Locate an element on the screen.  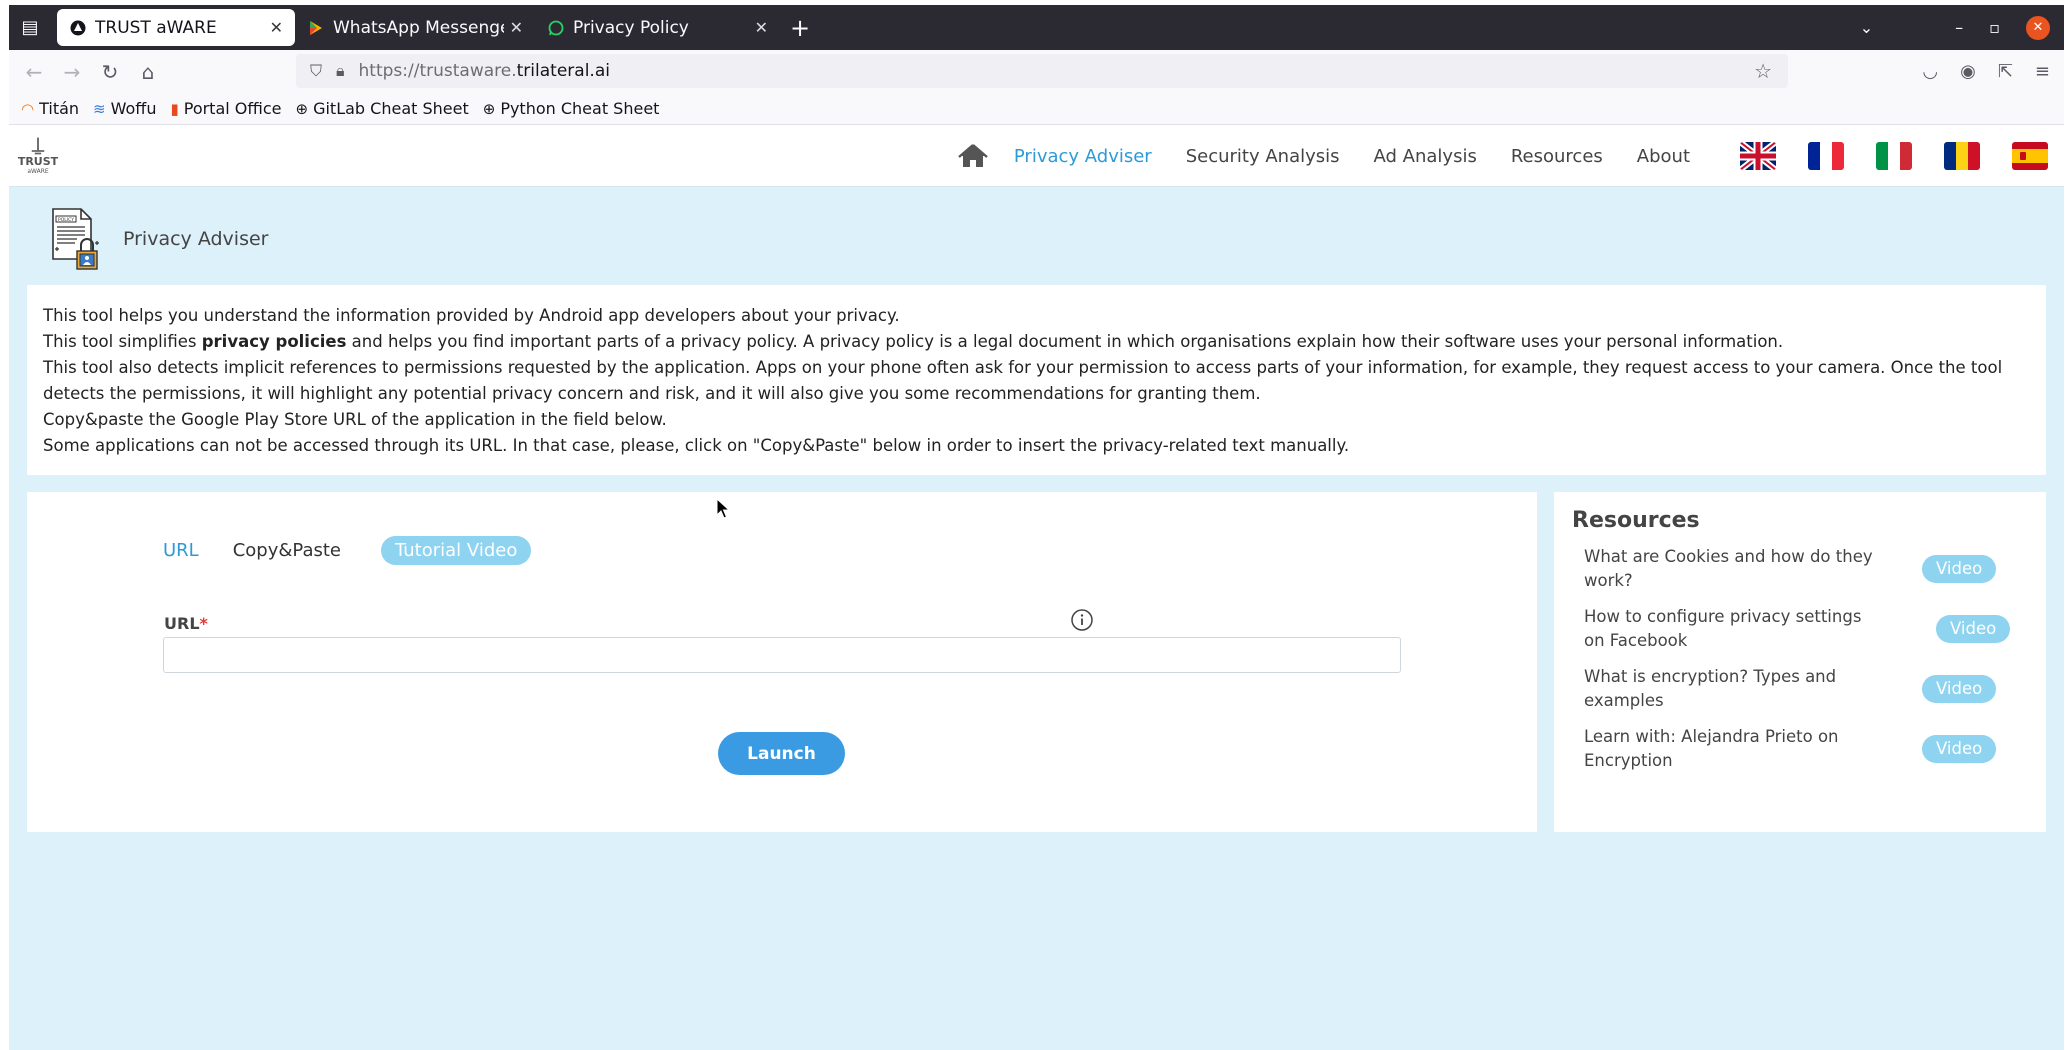
browser-tab-trustaware: TRUST aWARE ✕ is located at coordinates (176, 27).